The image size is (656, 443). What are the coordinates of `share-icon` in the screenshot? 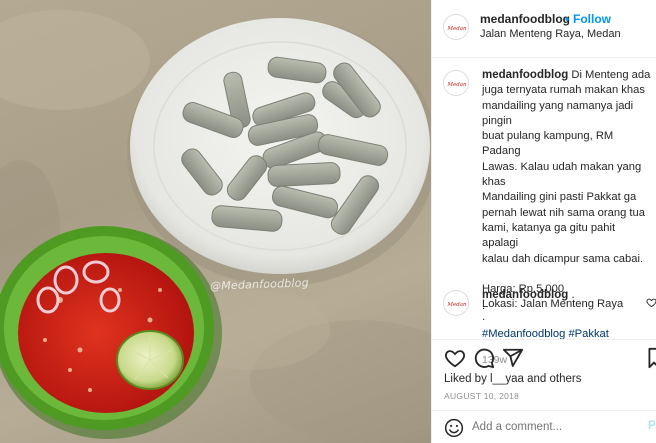 It's located at (513, 358).